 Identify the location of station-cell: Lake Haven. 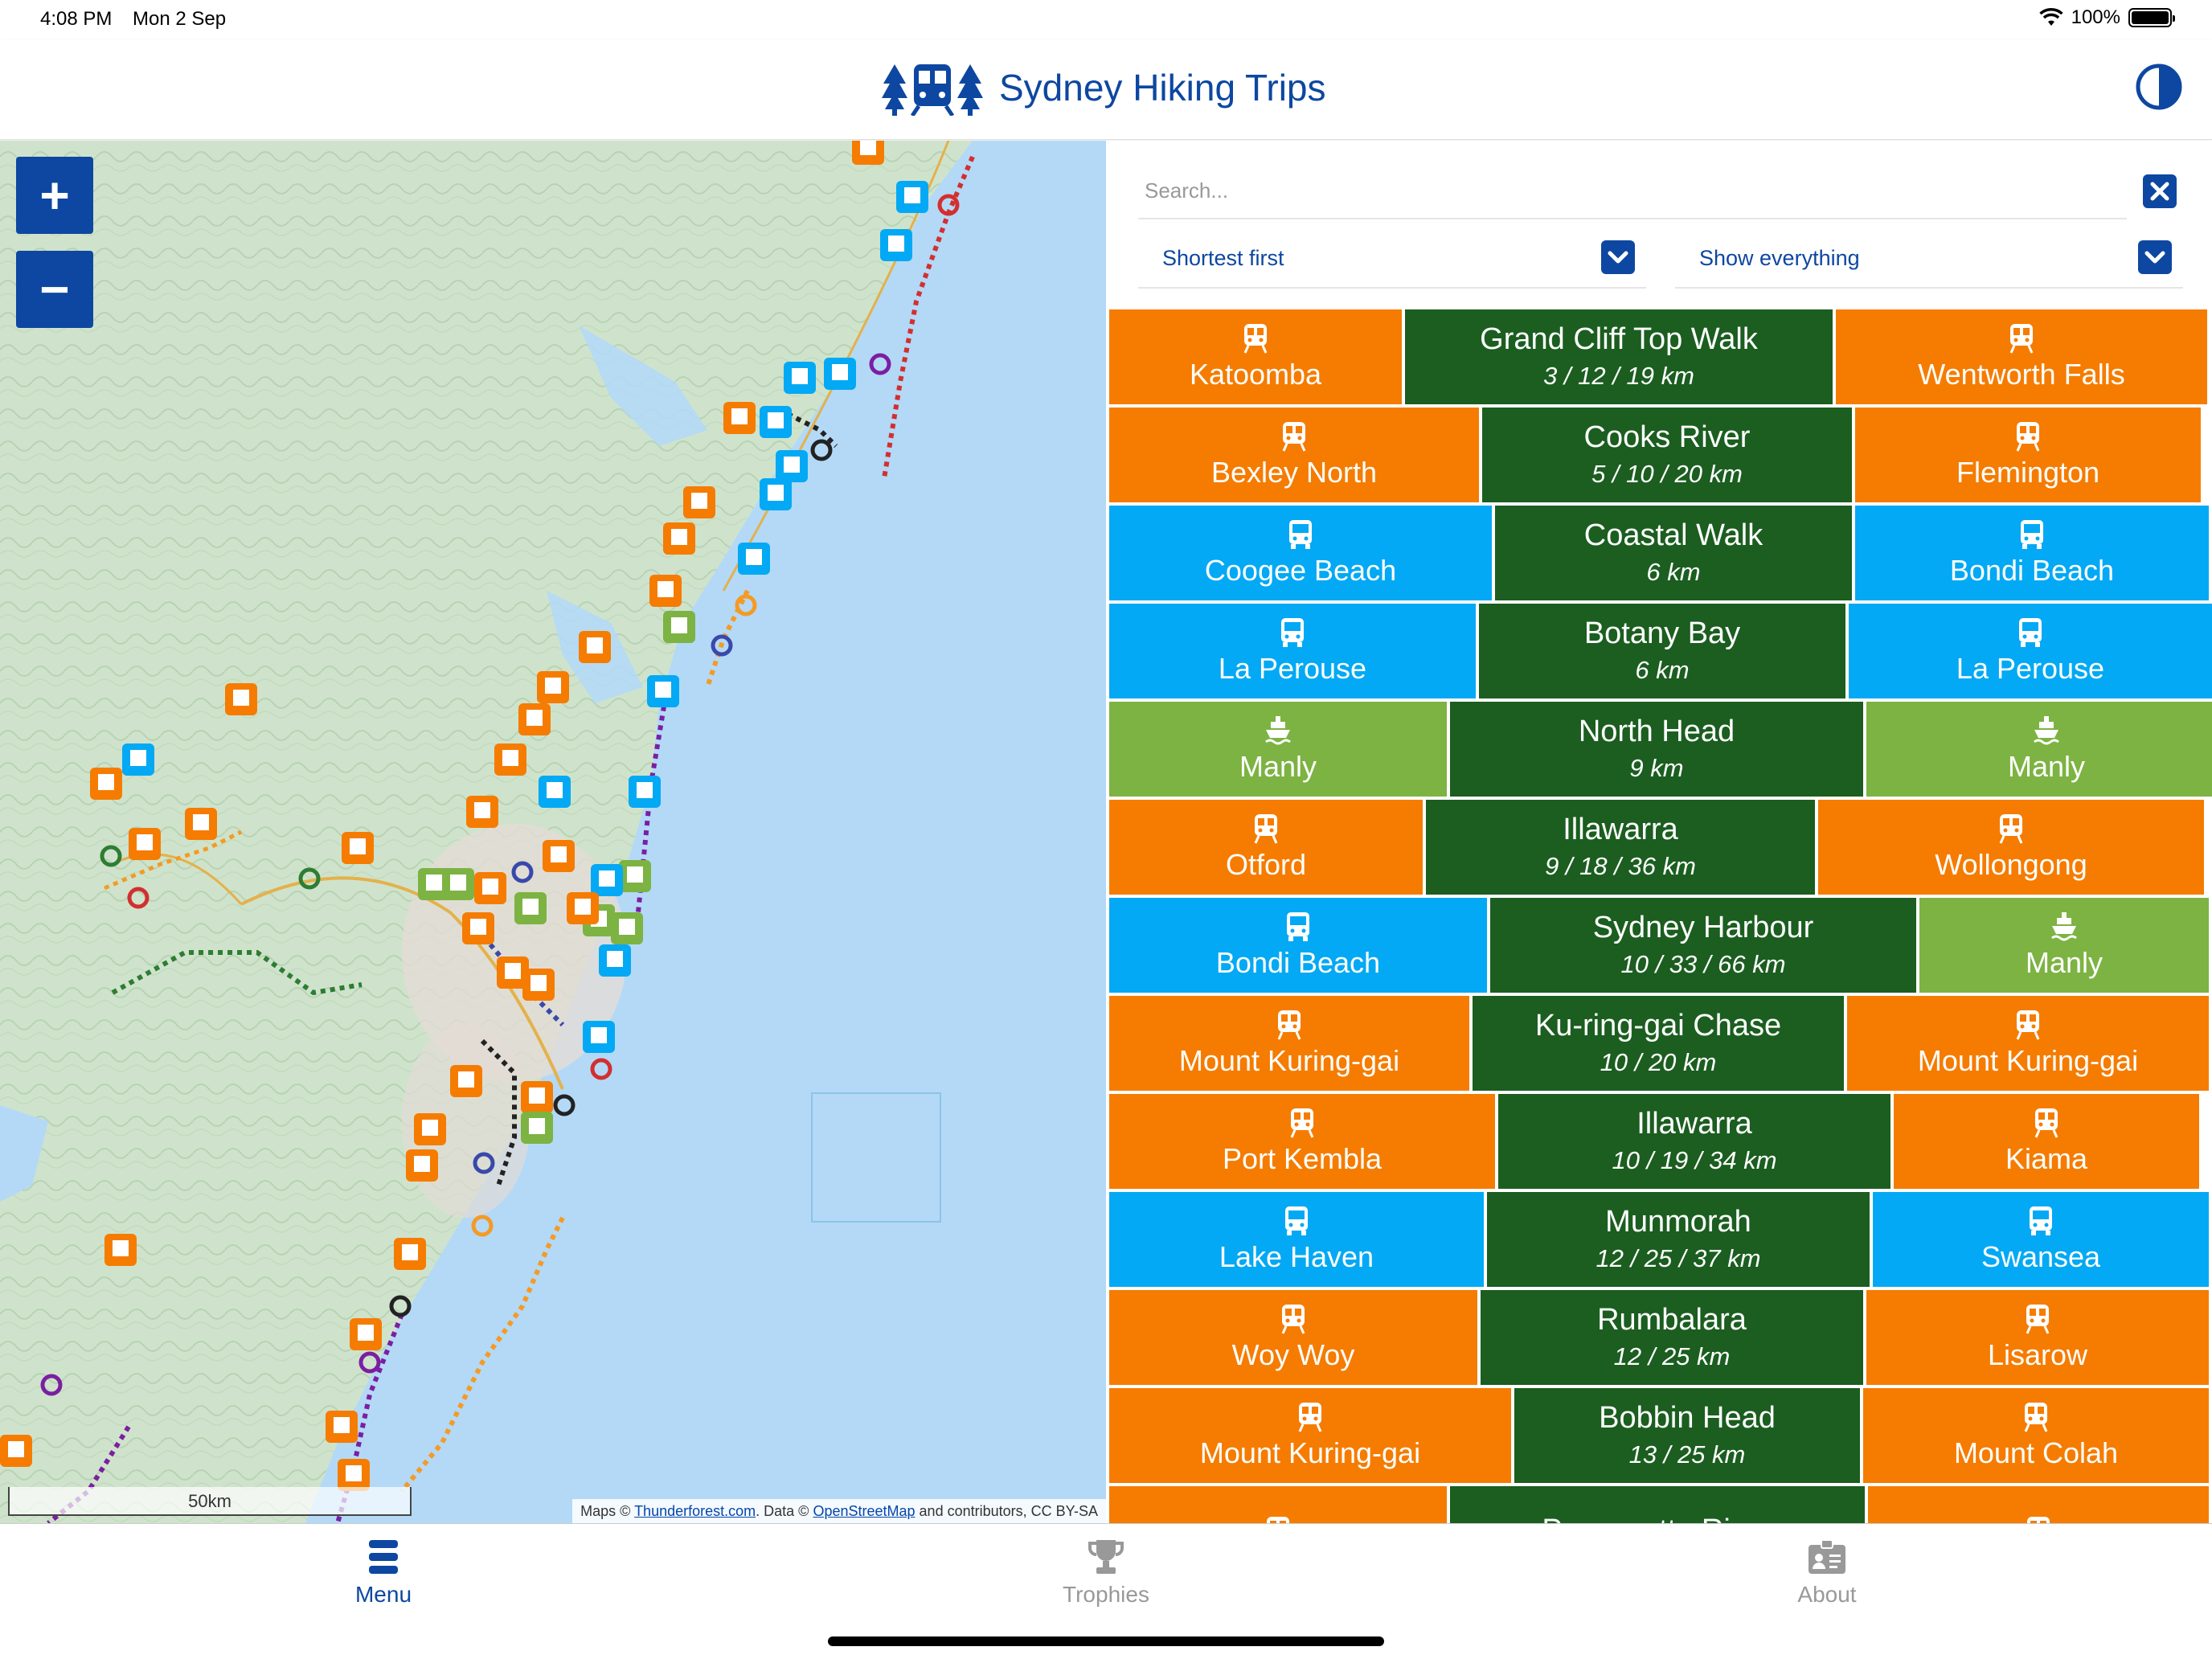
(1296, 1239).